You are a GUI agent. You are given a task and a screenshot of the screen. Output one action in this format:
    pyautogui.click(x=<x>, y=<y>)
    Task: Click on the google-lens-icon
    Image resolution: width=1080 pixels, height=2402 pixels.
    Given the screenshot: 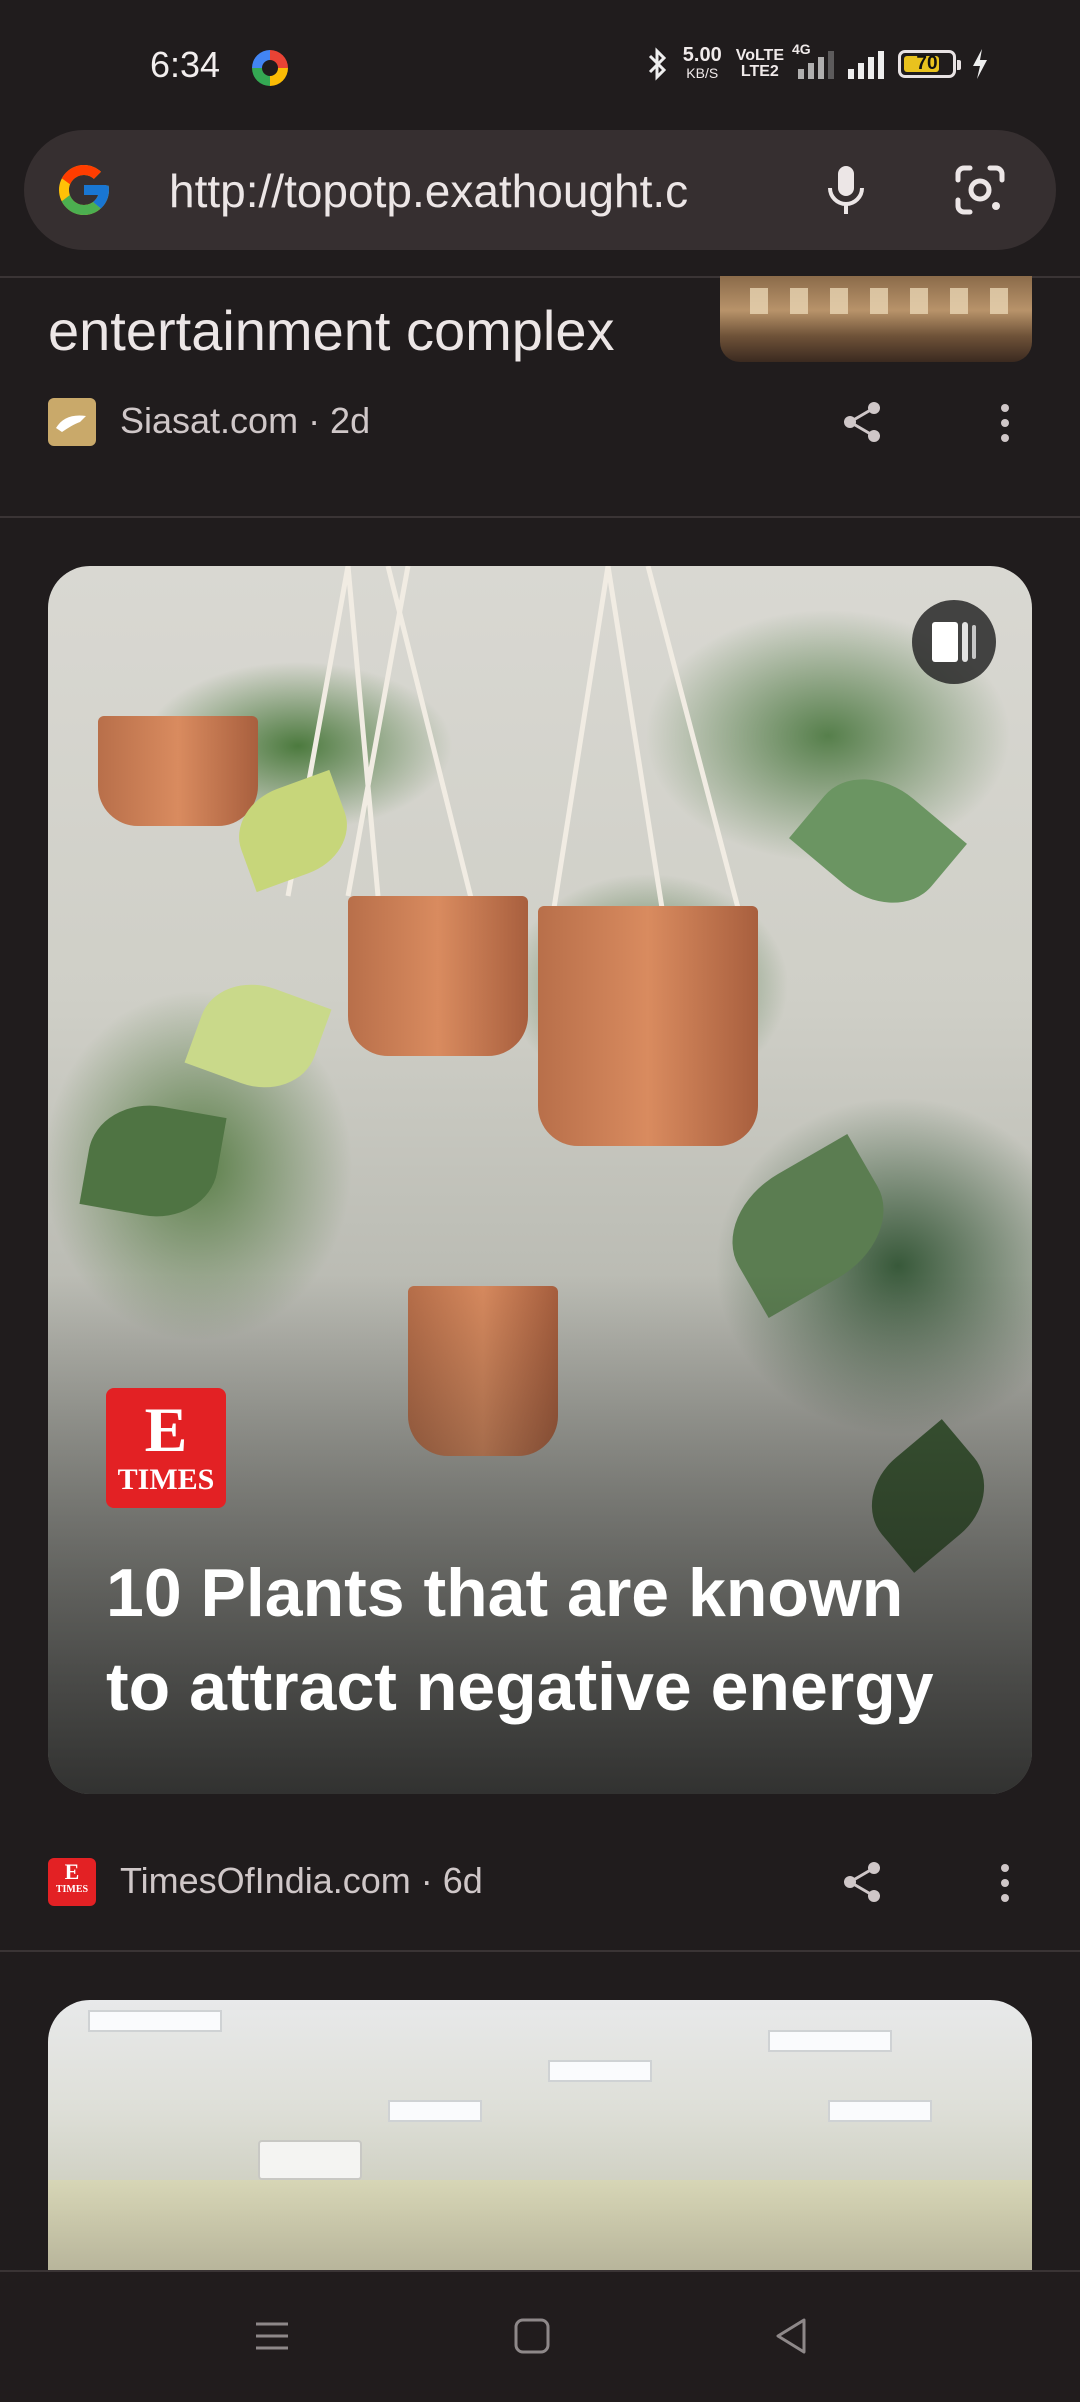 What is the action you would take?
    pyautogui.click(x=980, y=190)
    